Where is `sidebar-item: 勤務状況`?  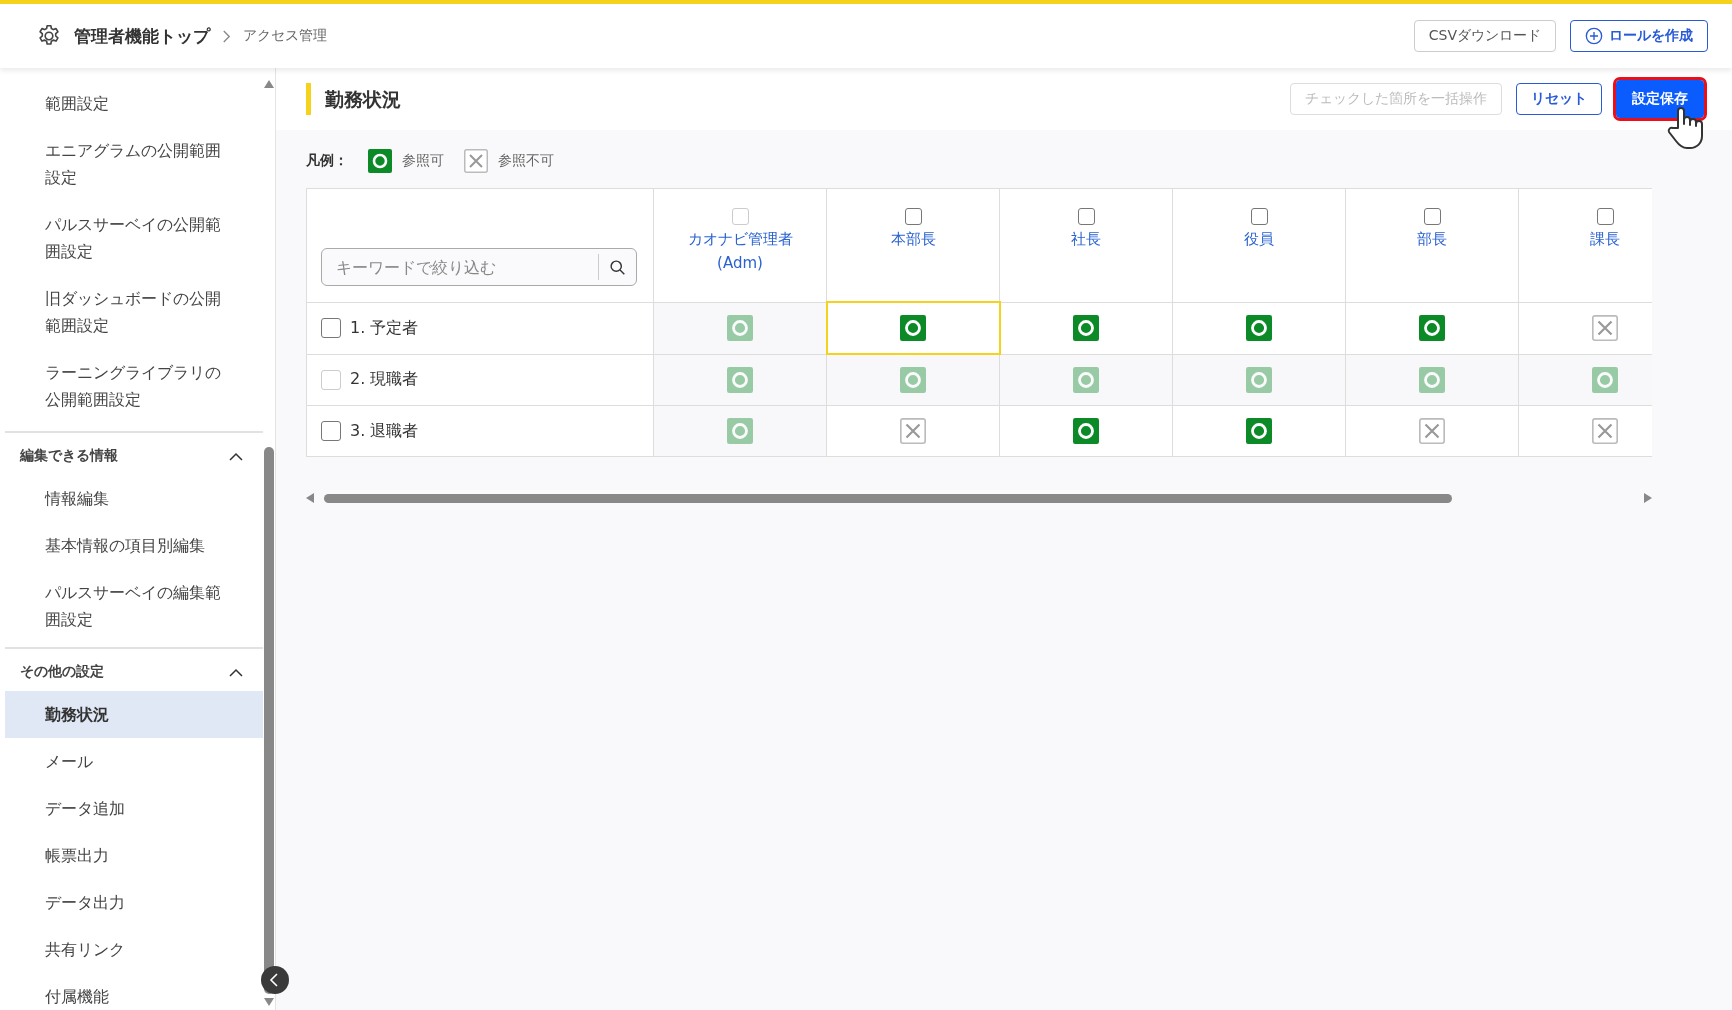
sidebar-item: 勤務状況 is located at coordinates (134, 714).